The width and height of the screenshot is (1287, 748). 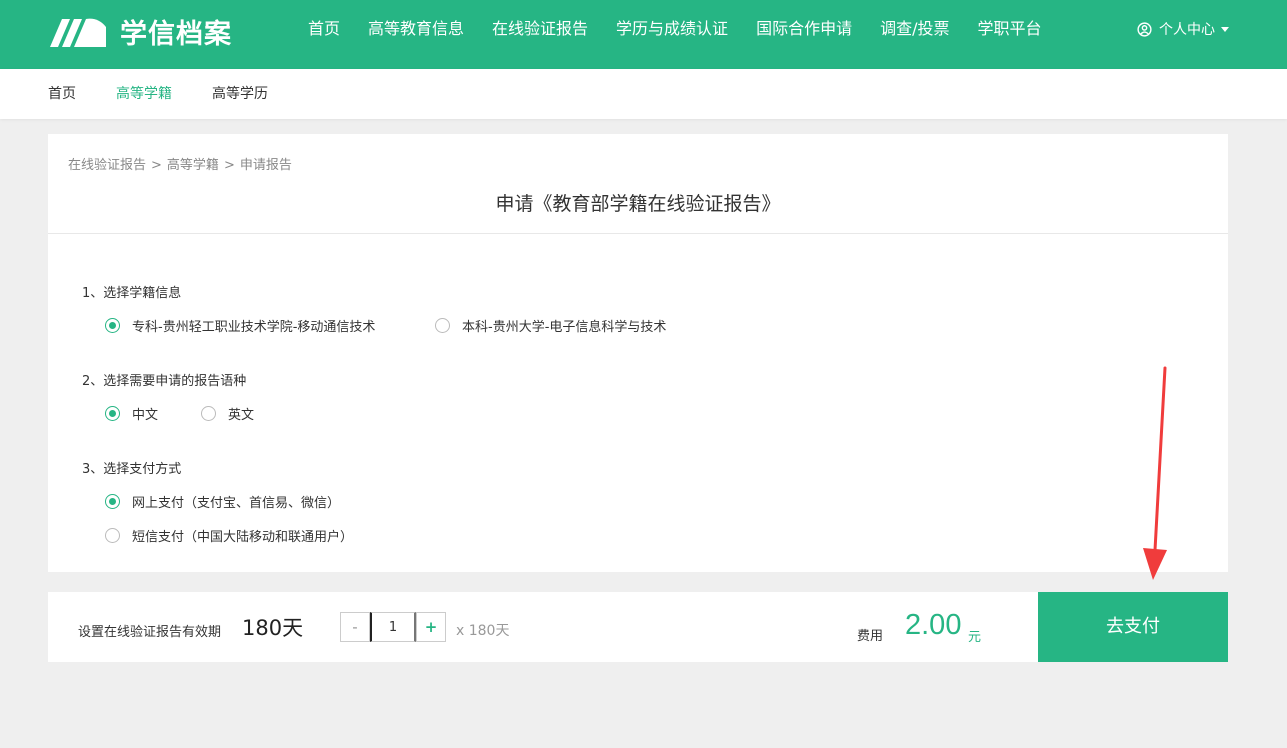 I want to click on decrement-button: -, so click(x=355, y=627).